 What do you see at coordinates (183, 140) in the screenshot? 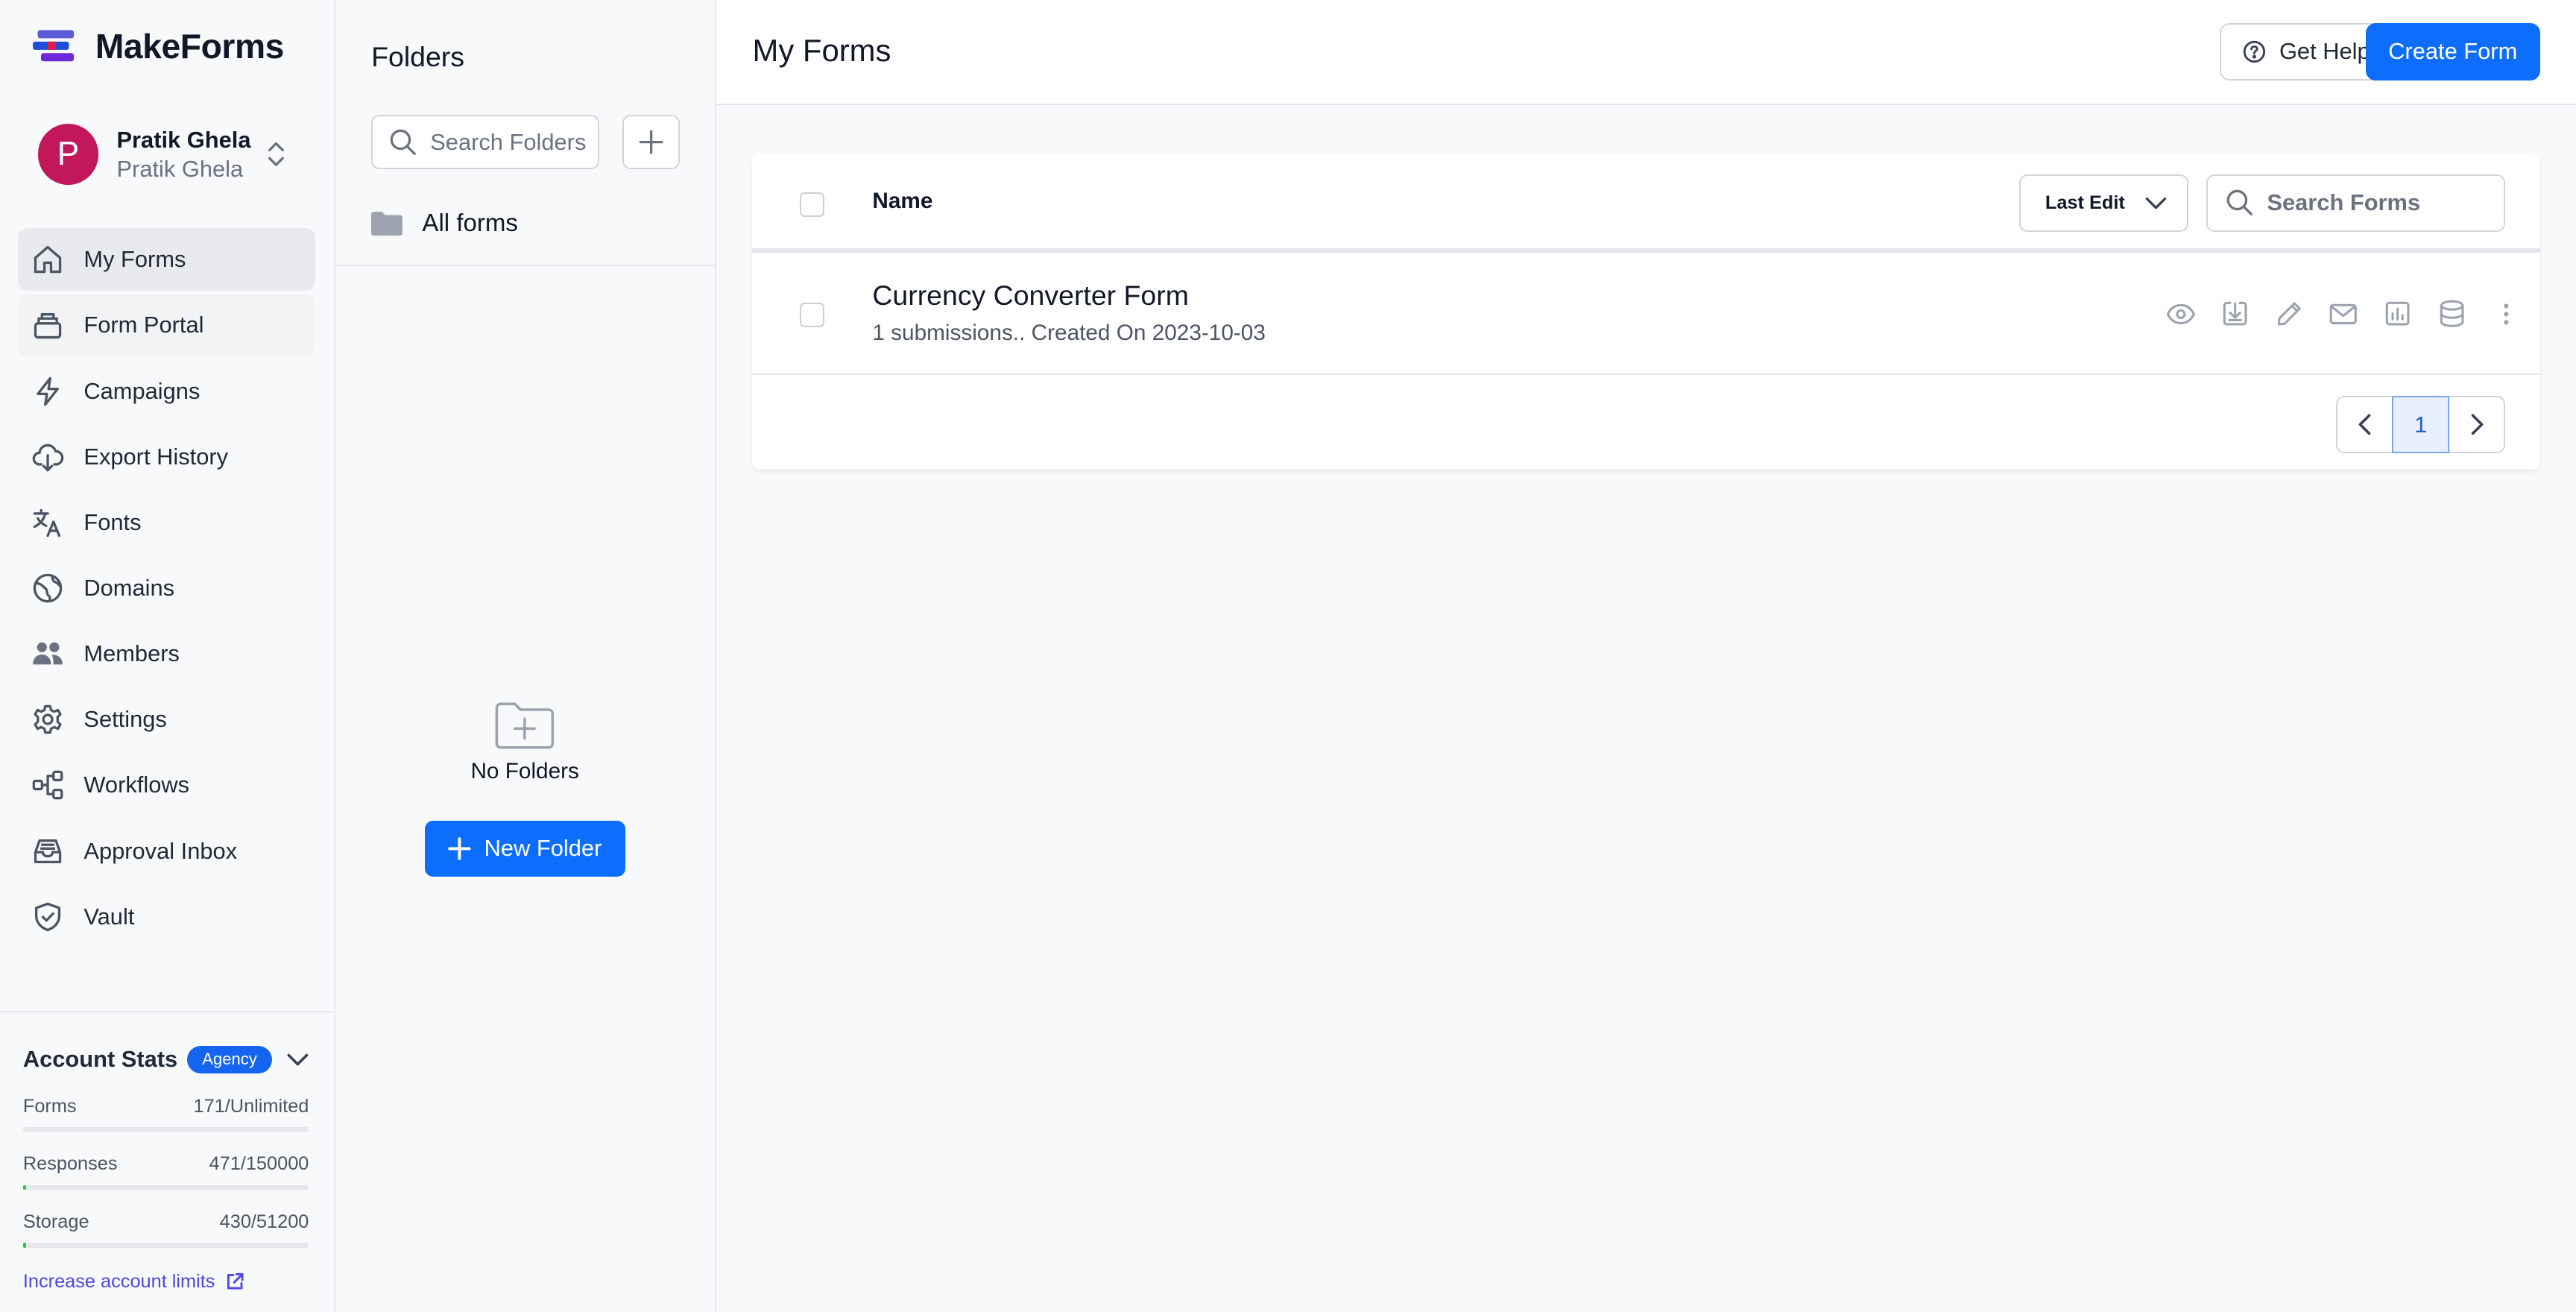
I see `user-name: Pratik Ghela` at bounding box center [183, 140].